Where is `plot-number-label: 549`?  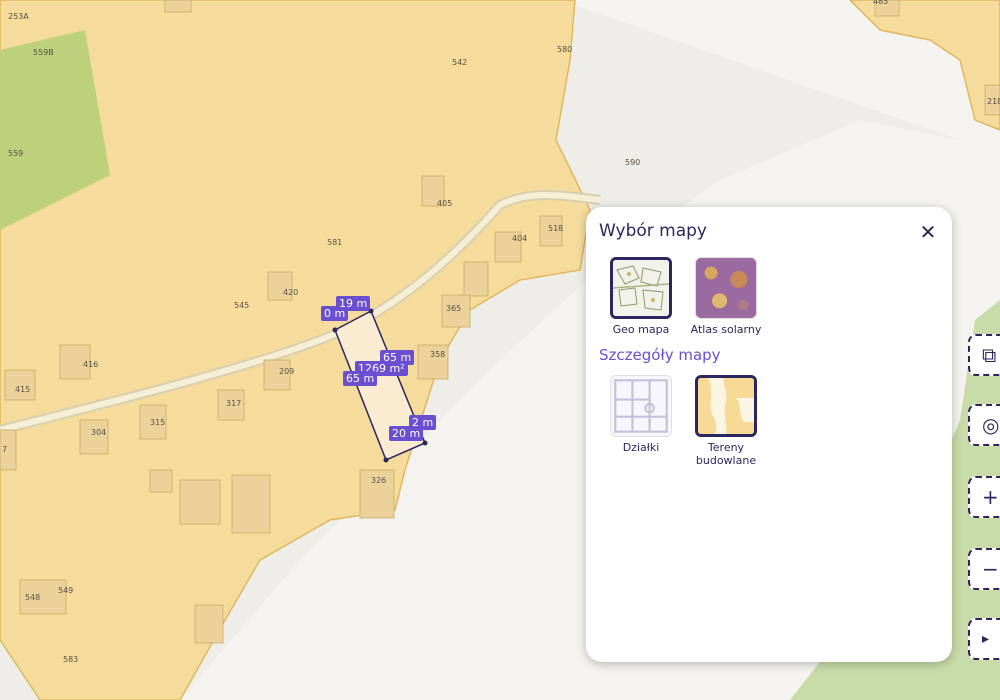 plot-number-label: 549 is located at coordinates (65, 590).